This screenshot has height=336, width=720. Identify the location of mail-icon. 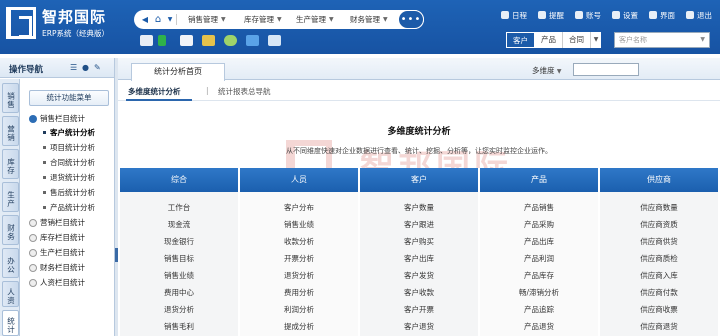
(208, 40).